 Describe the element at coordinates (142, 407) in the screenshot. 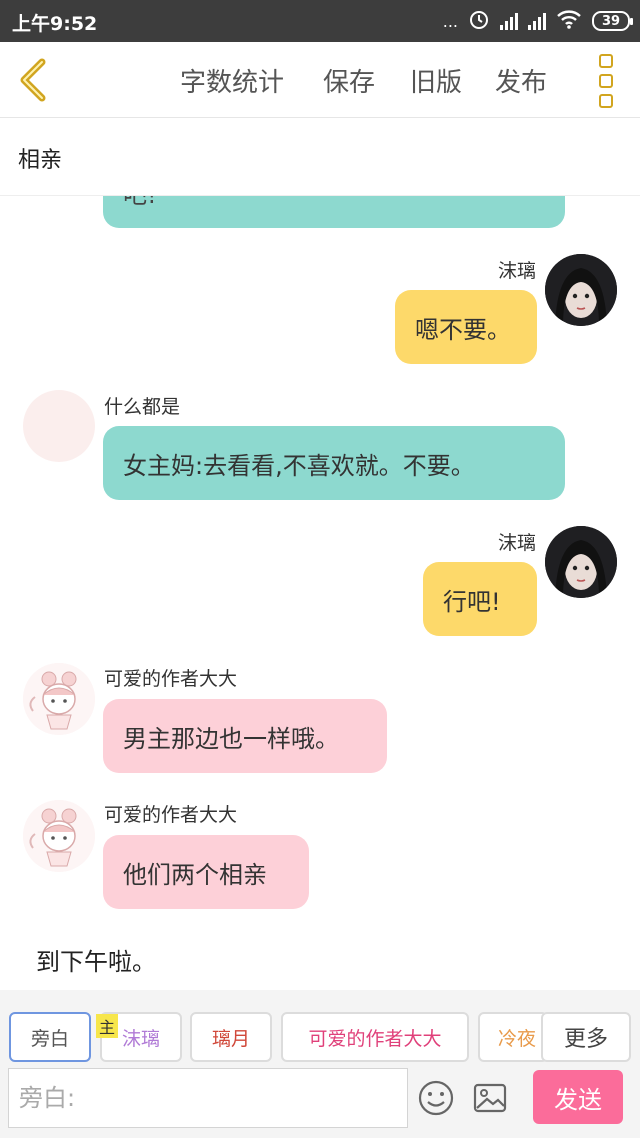

I see `sender-name: 什么都是` at that location.